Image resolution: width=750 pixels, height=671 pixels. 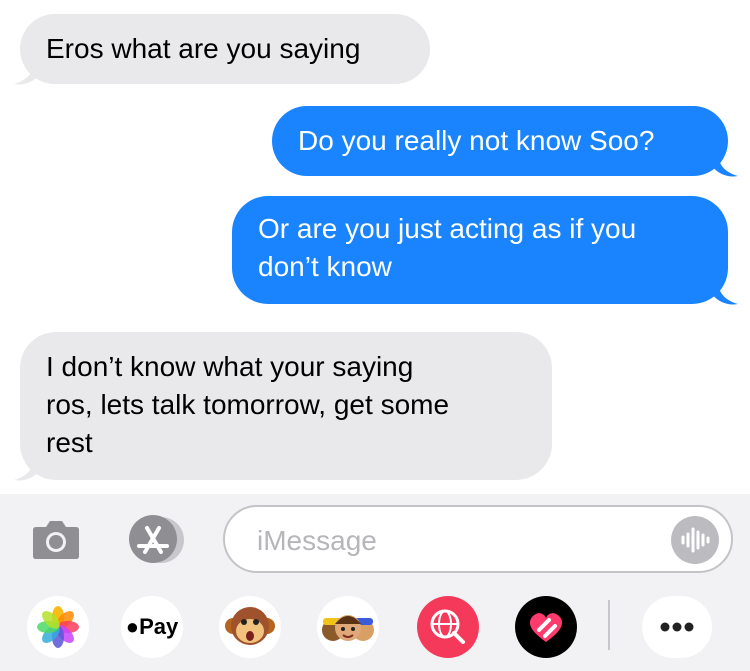 I want to click on message-text-line: rest, so click(x=69, y=442).